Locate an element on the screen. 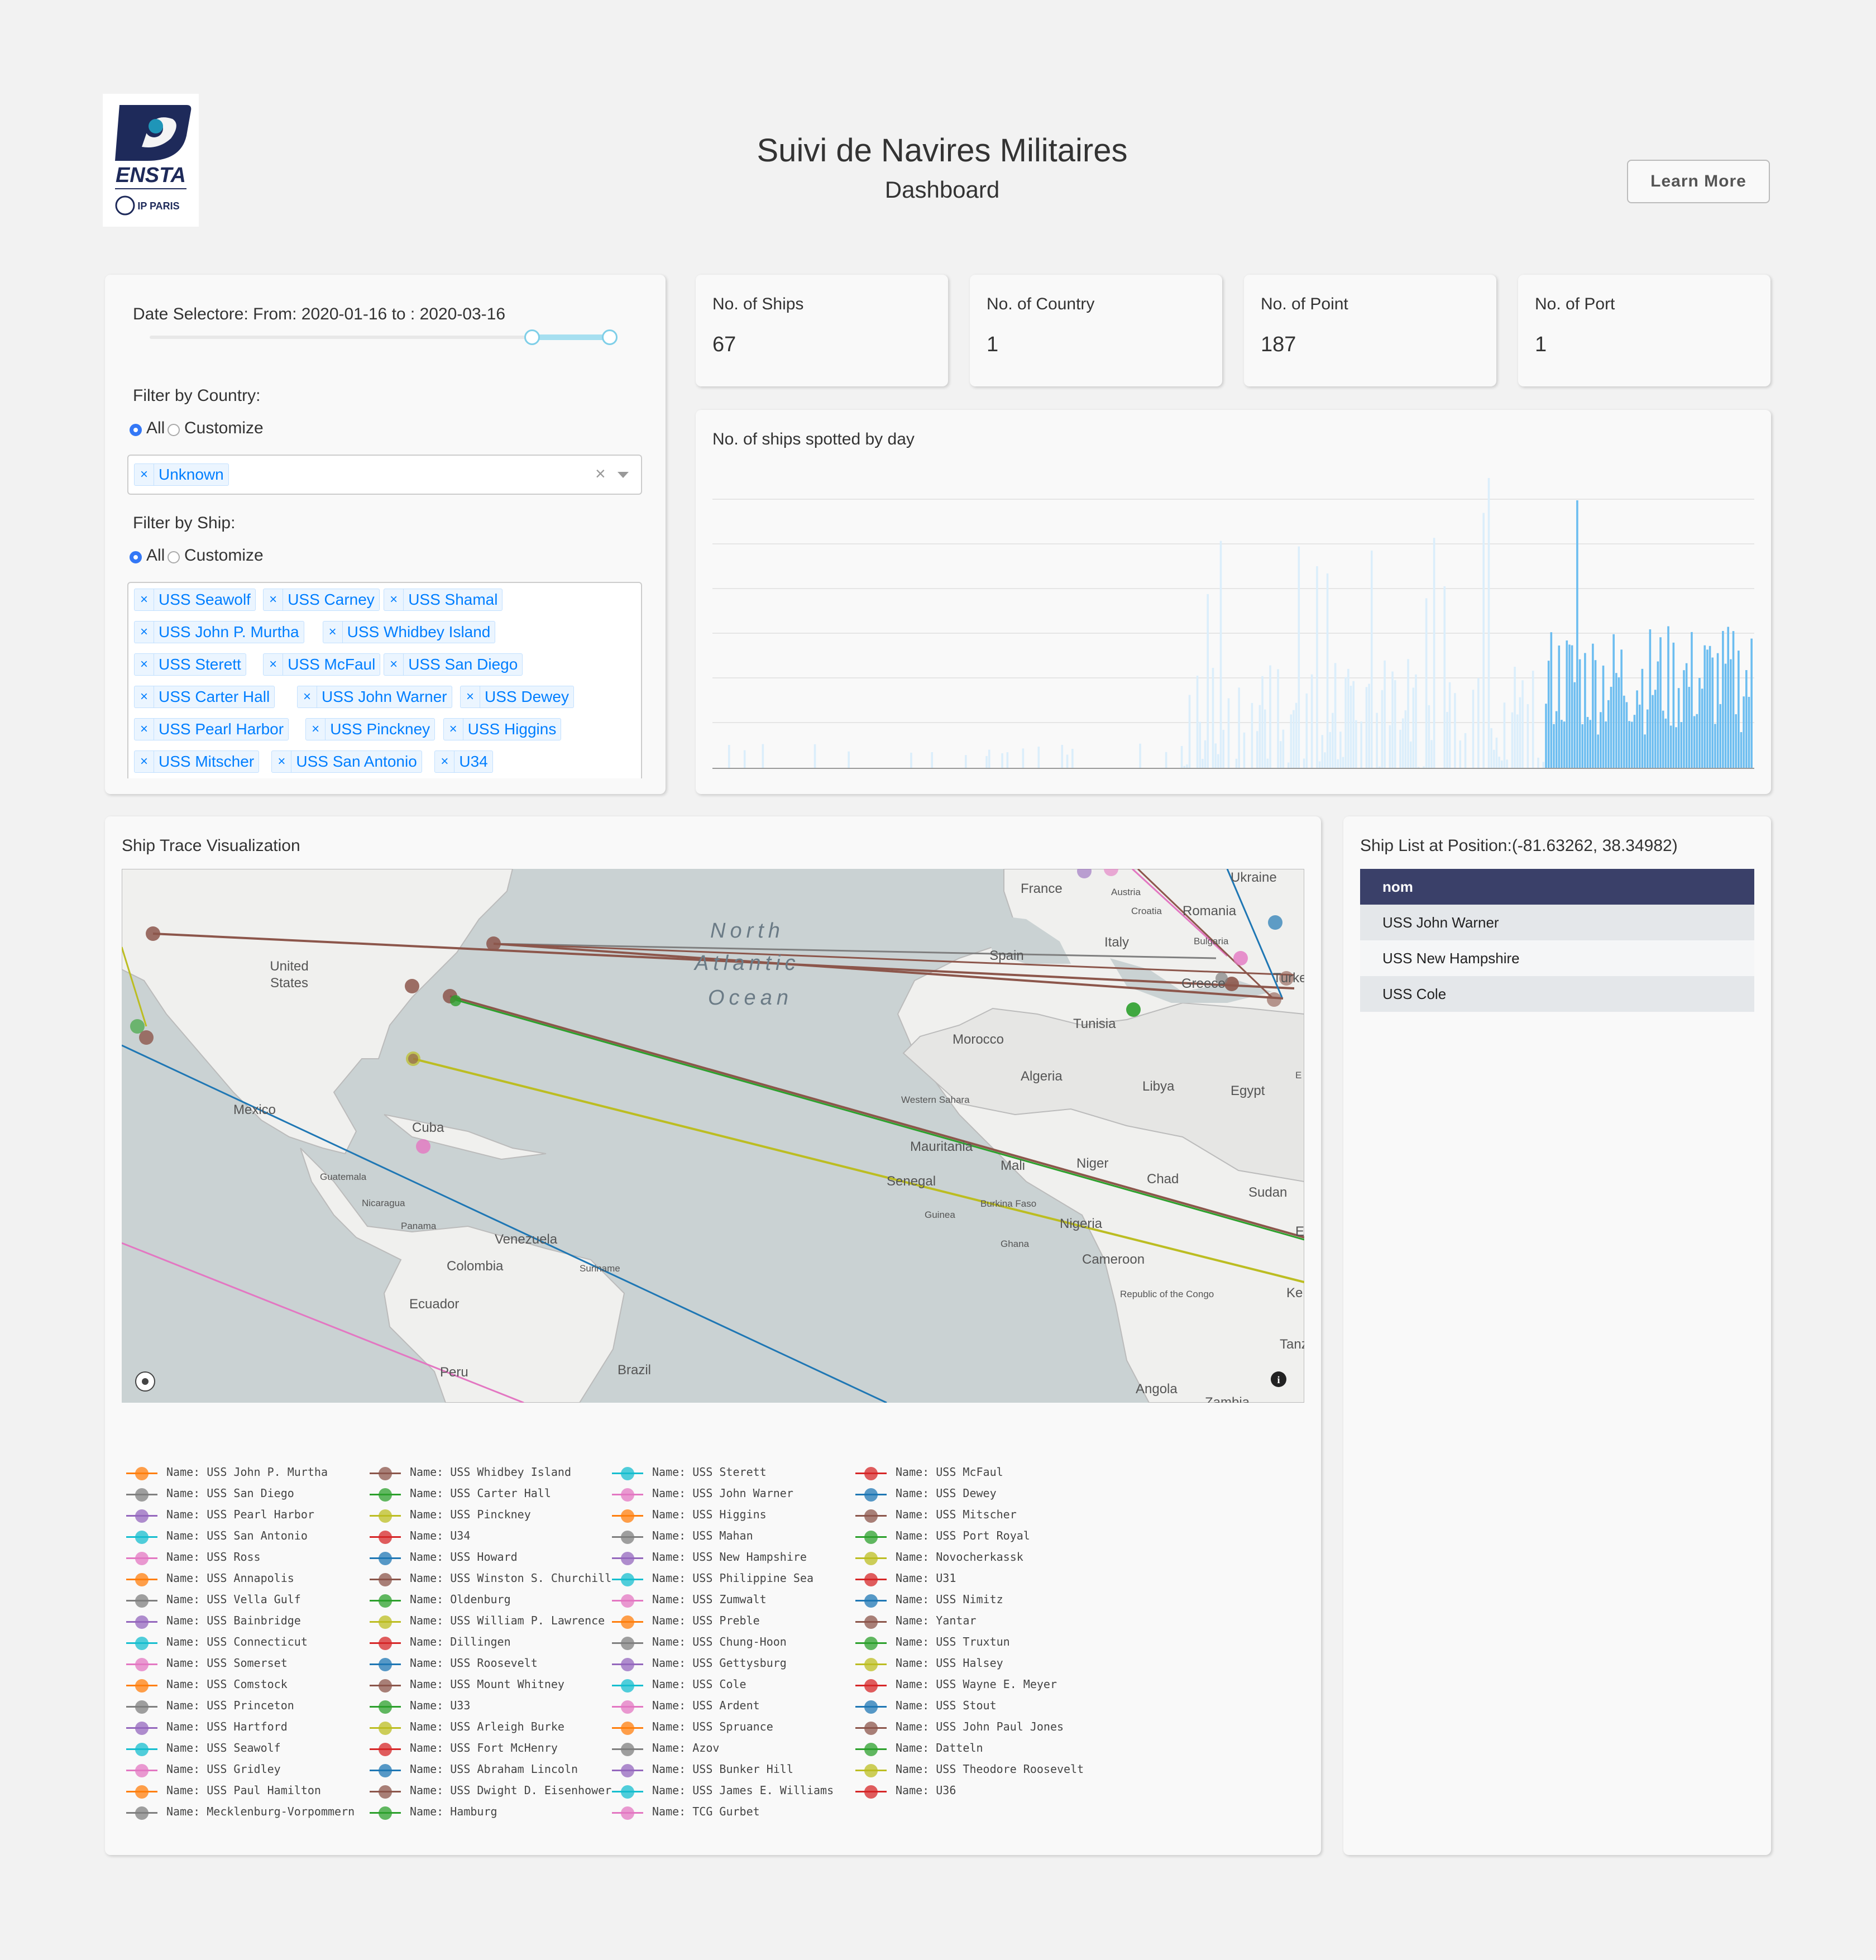 This screenshot has width=1876, height=1960. ship-tag: × USS Whidbey Island is located at coordinates (409, 632).